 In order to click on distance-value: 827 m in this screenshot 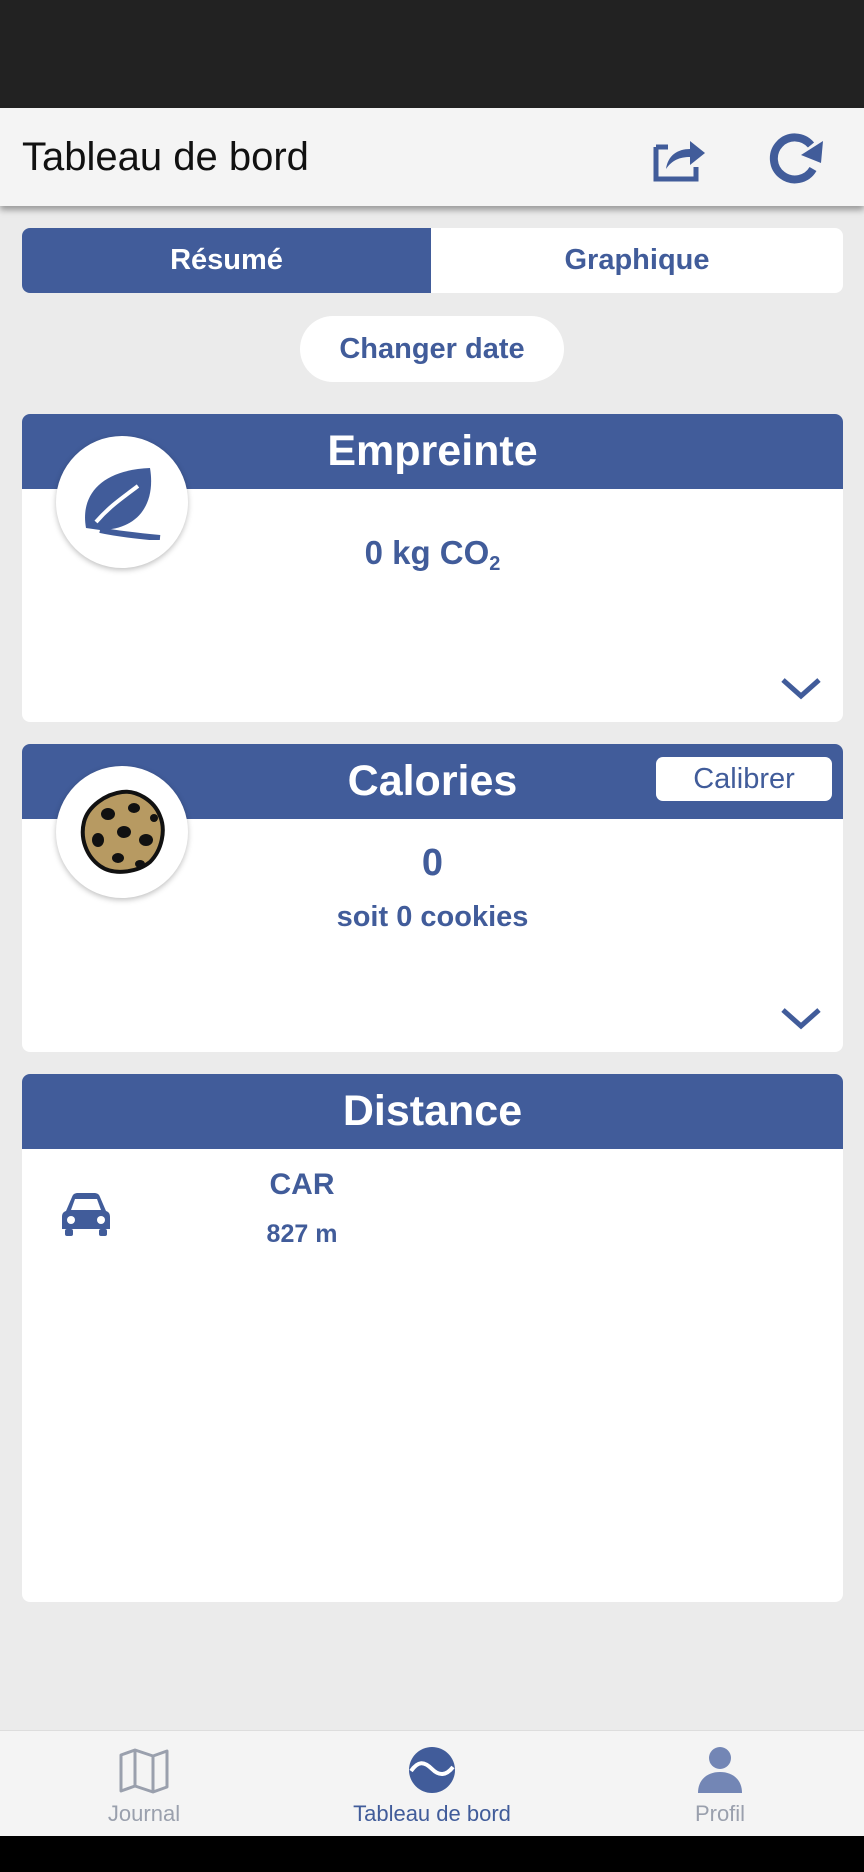, I will do `click(302, 1234)`.